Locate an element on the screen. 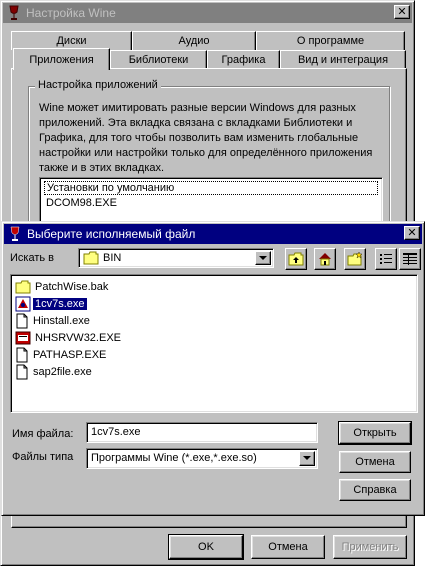 This screenshot has width=425, height=566. list-item: sap2file.exe is located at coordinates (54, 372).